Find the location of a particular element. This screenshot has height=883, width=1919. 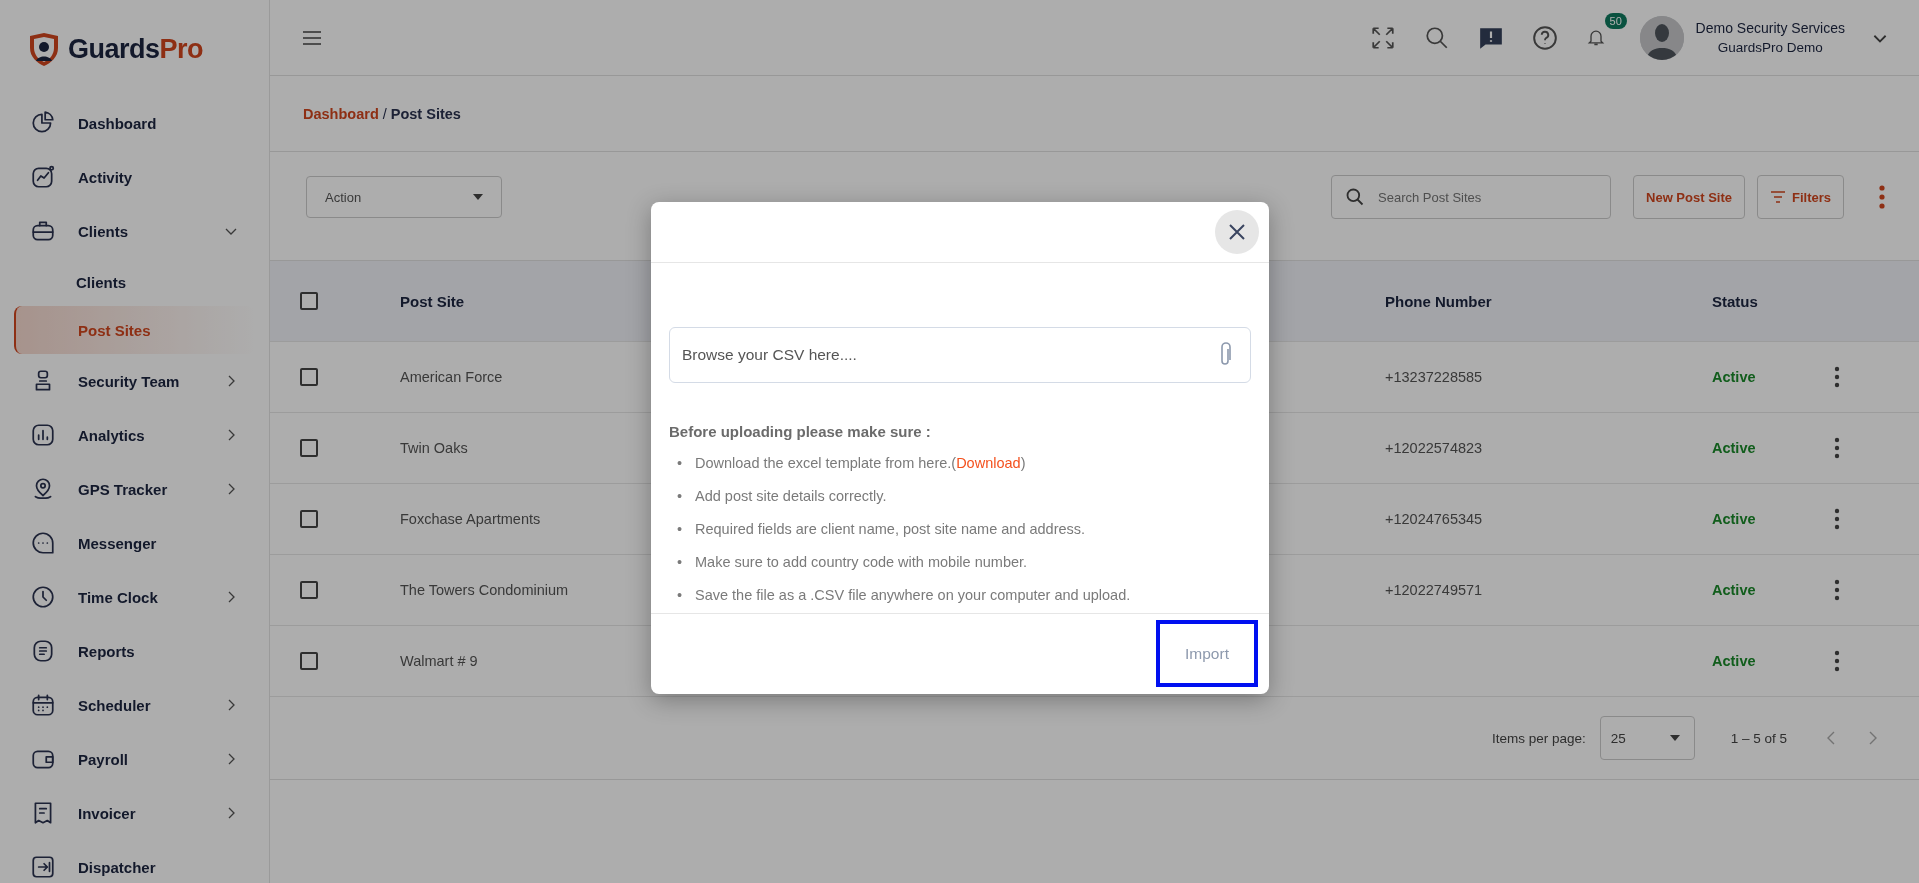

search-icon is located at coordinates (1436, 37).